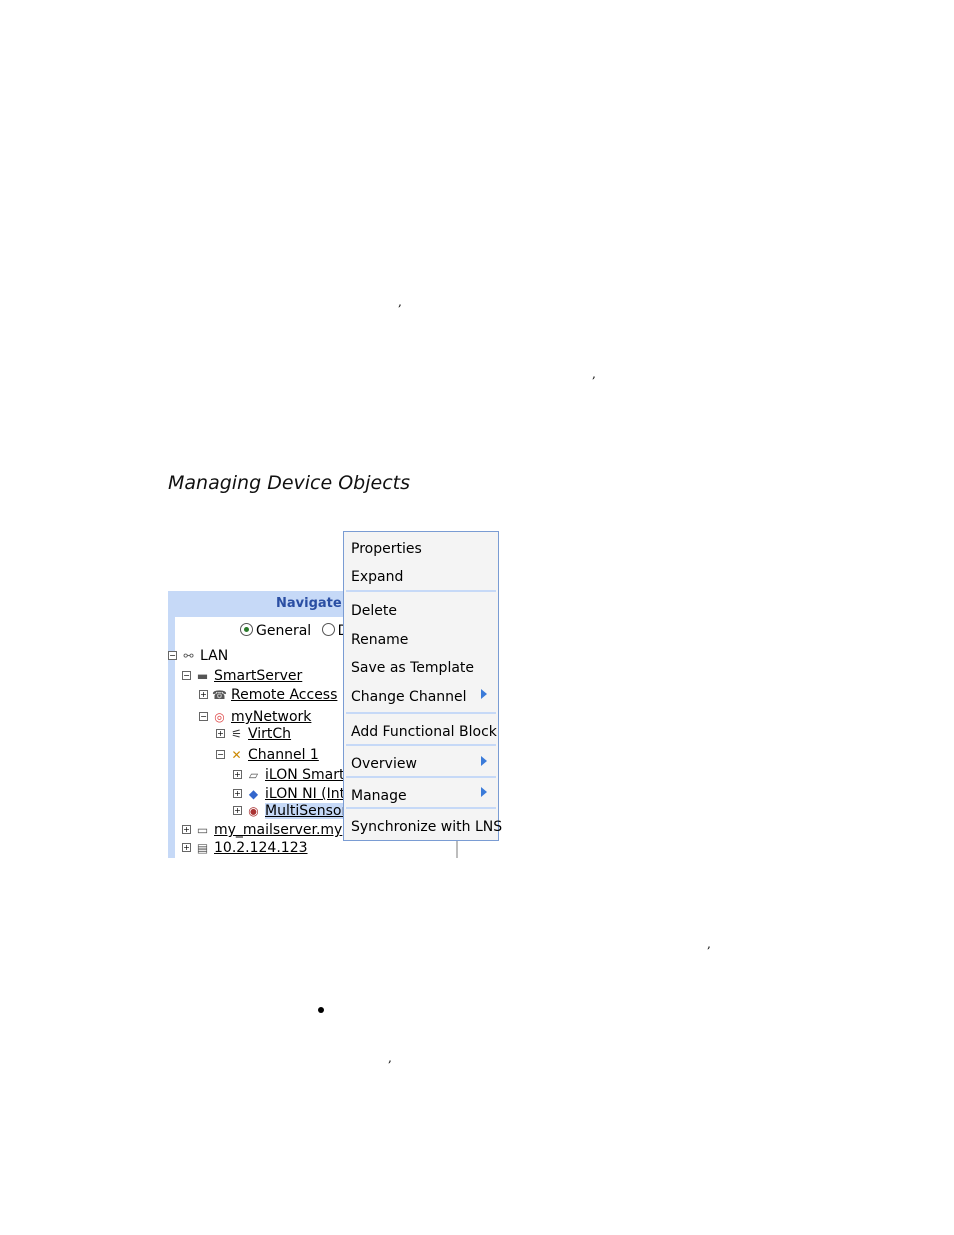 Image resolution: width=954 pixels, height=1235 pixels. I want to click on radio-other, so click(328, 629).